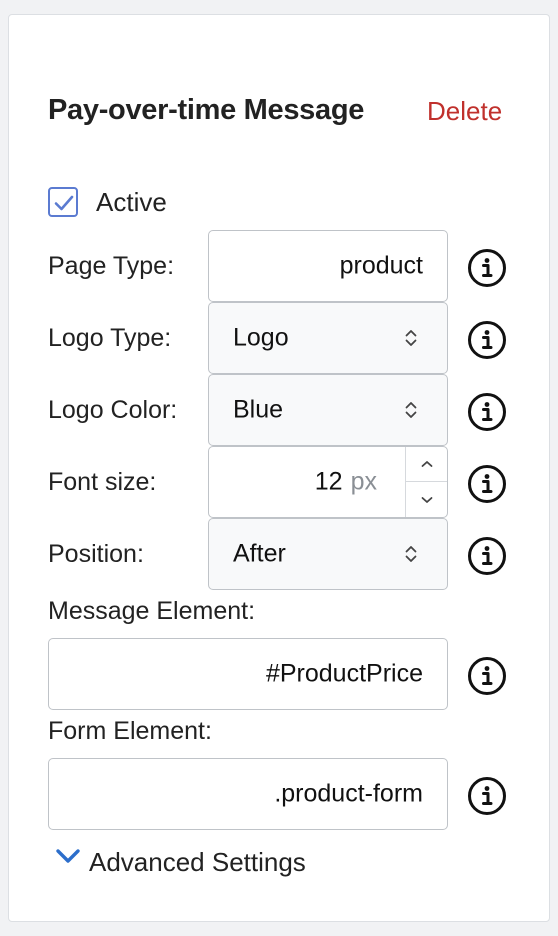 This screenshot has width=558, height=936. I want to click on caret-up-icon, so click(426, 464).